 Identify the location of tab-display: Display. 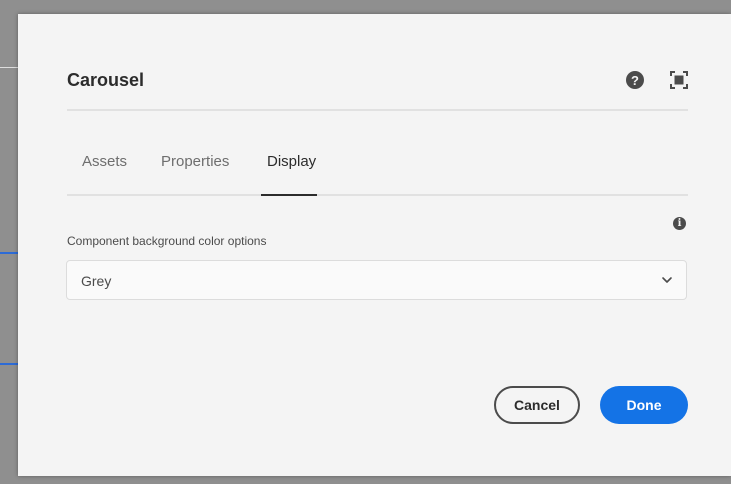
(291, 162).